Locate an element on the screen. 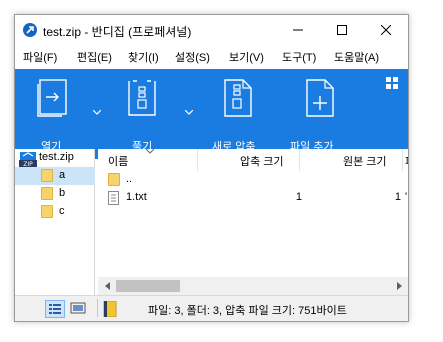 This screenshot has width=443, height=342. title-bar: test.zip - 반디집 (프로페셔널) is located at coordinates (211, 30).